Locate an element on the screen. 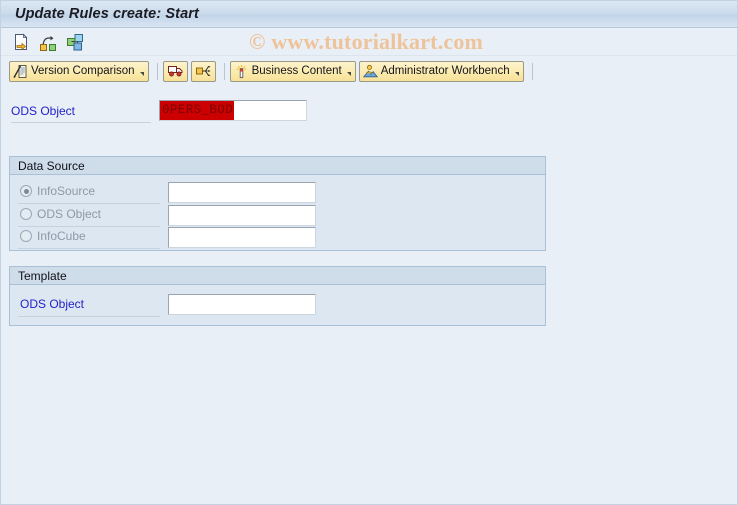  infosource-label: InfoSource is located at coordinates (66, 191).